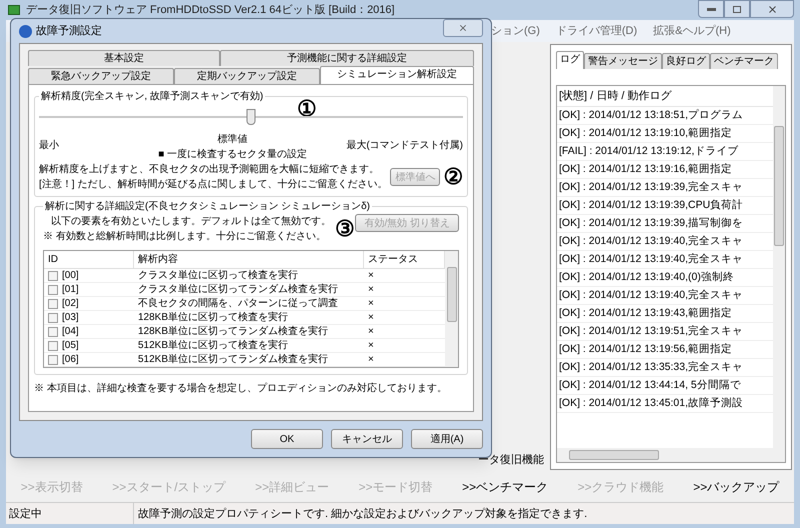 The width and height of the screenshot is (800, 528). What do you see at coordinates (447, 439) in the screenshot?
I see `dialog-button: 適用(A)` at bounding box center [447, 439].